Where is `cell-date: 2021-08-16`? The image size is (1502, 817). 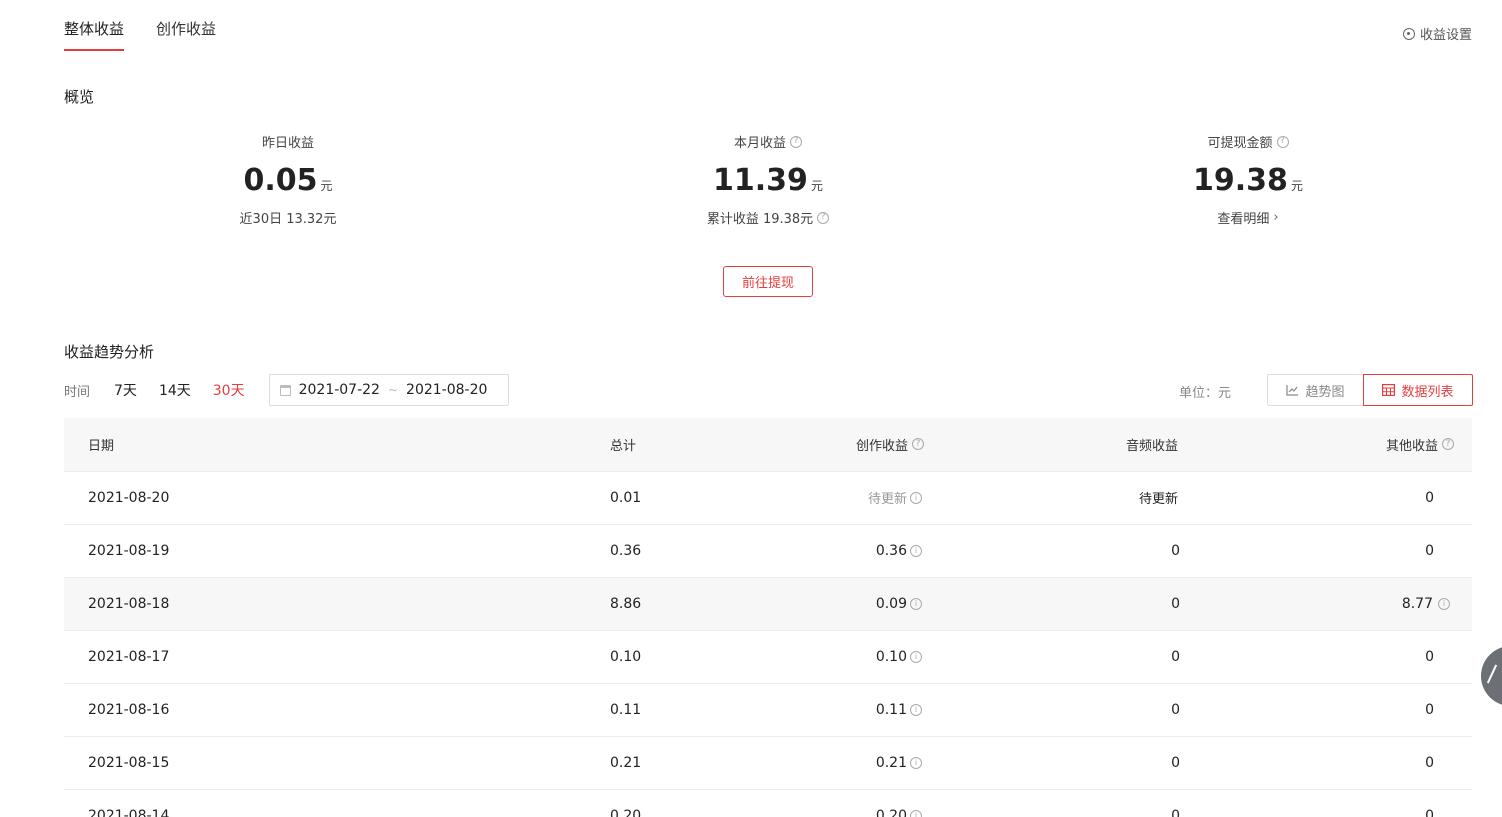 cell-date: 2021-08-16 is located at coordinates (304, 709).